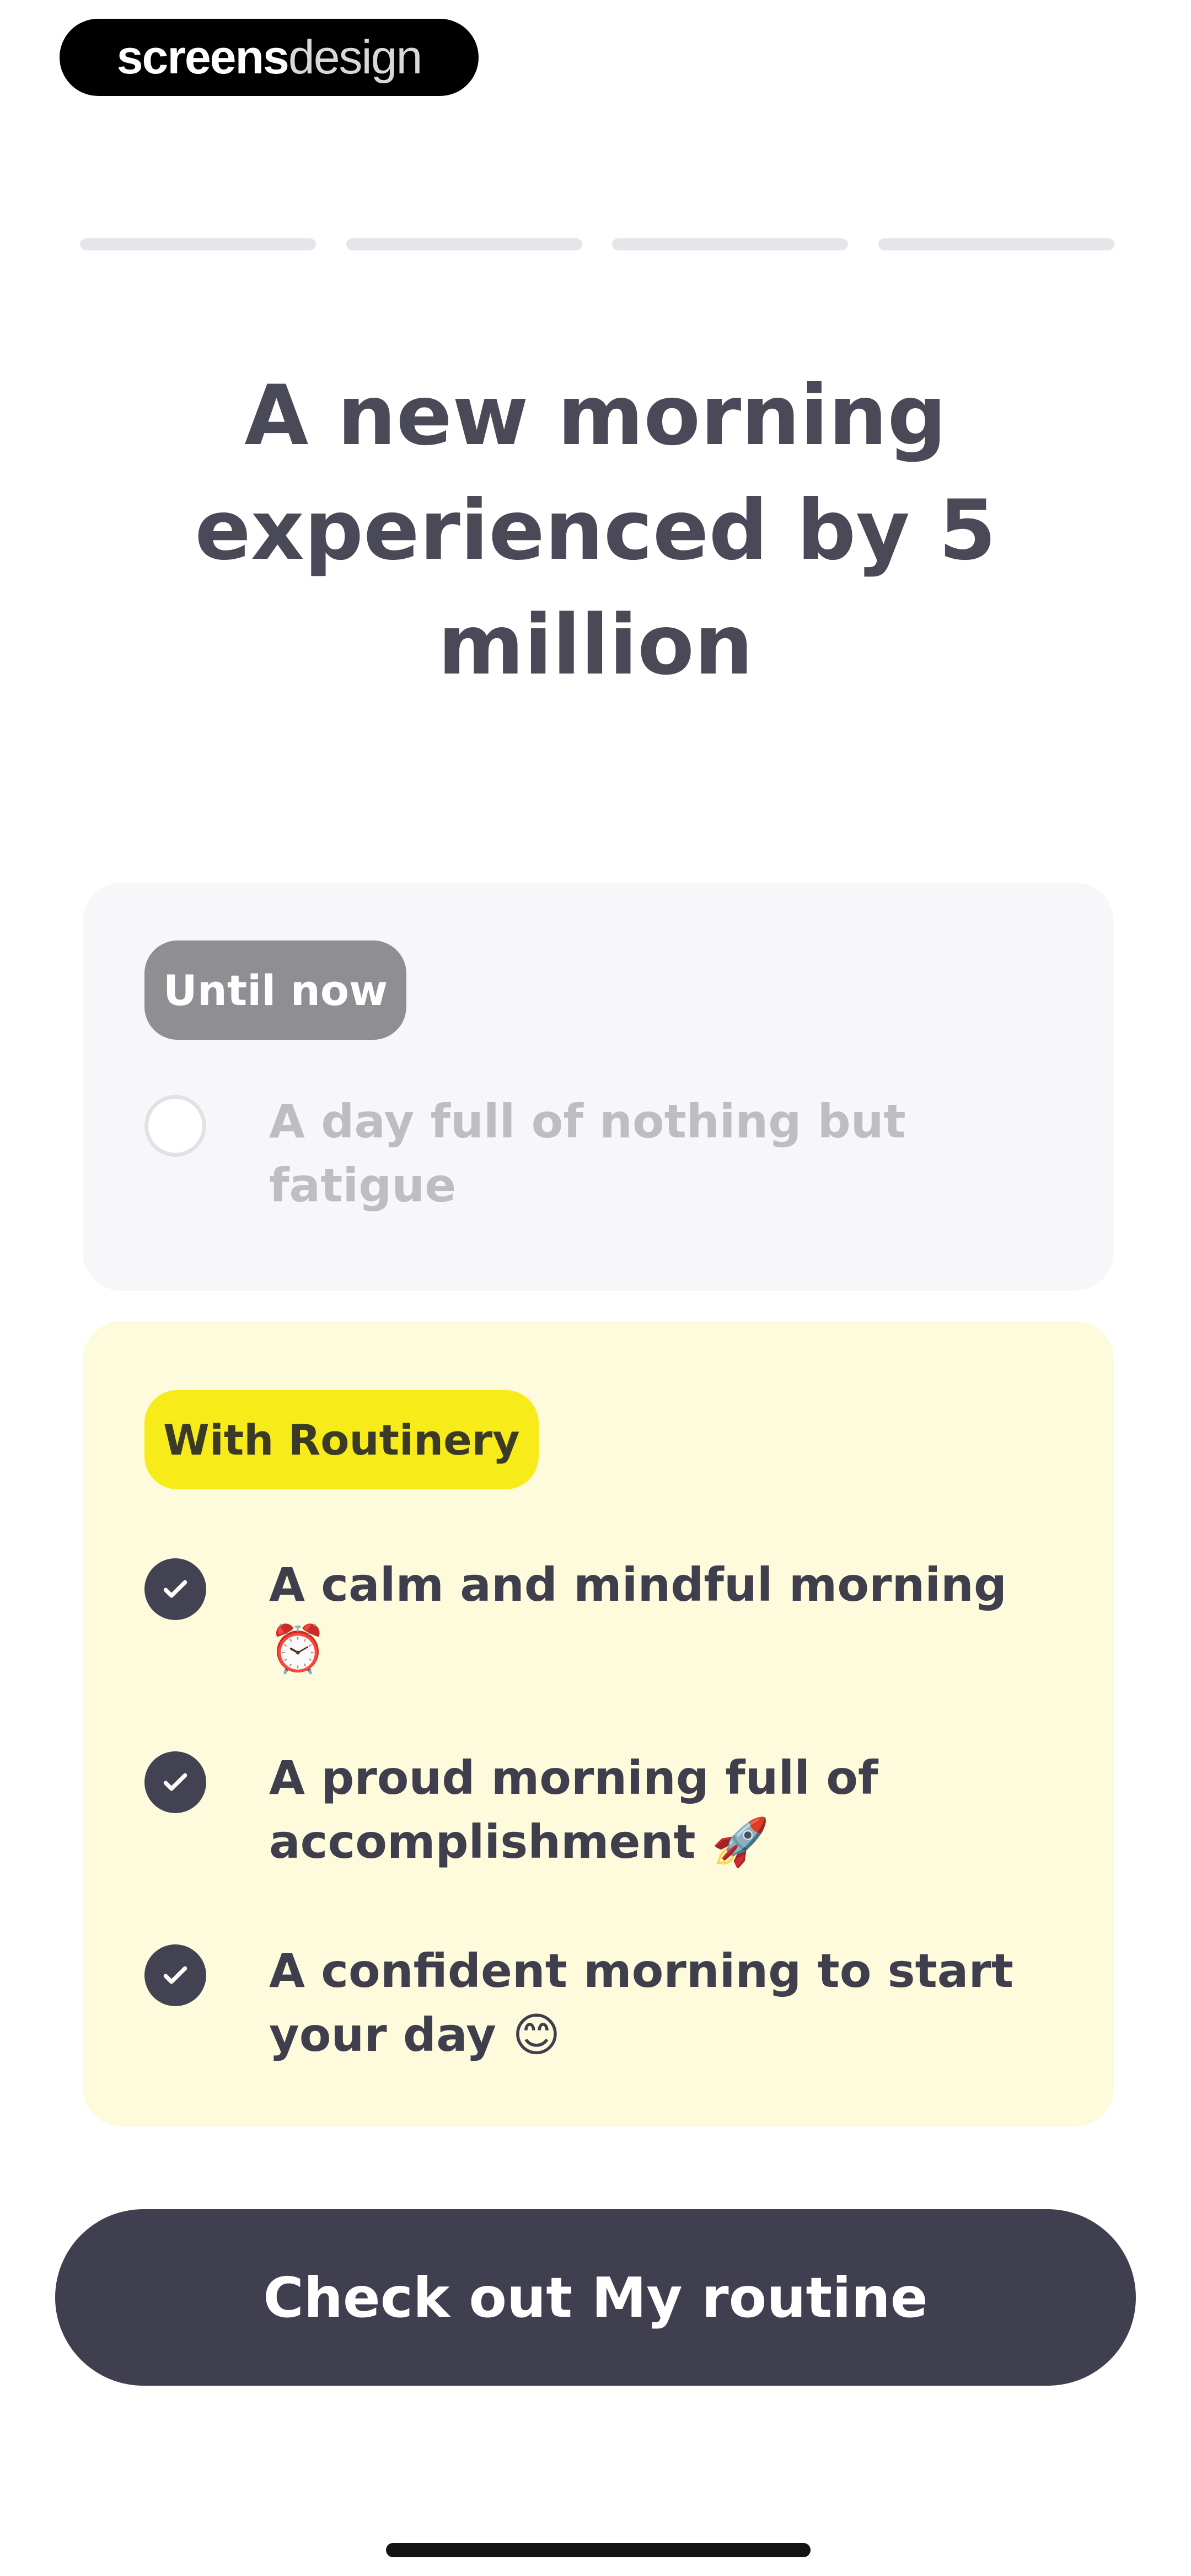 This screenshot has height=2576, width=1191. I want to click on onboarding-progress-bar, so click(597, 245).